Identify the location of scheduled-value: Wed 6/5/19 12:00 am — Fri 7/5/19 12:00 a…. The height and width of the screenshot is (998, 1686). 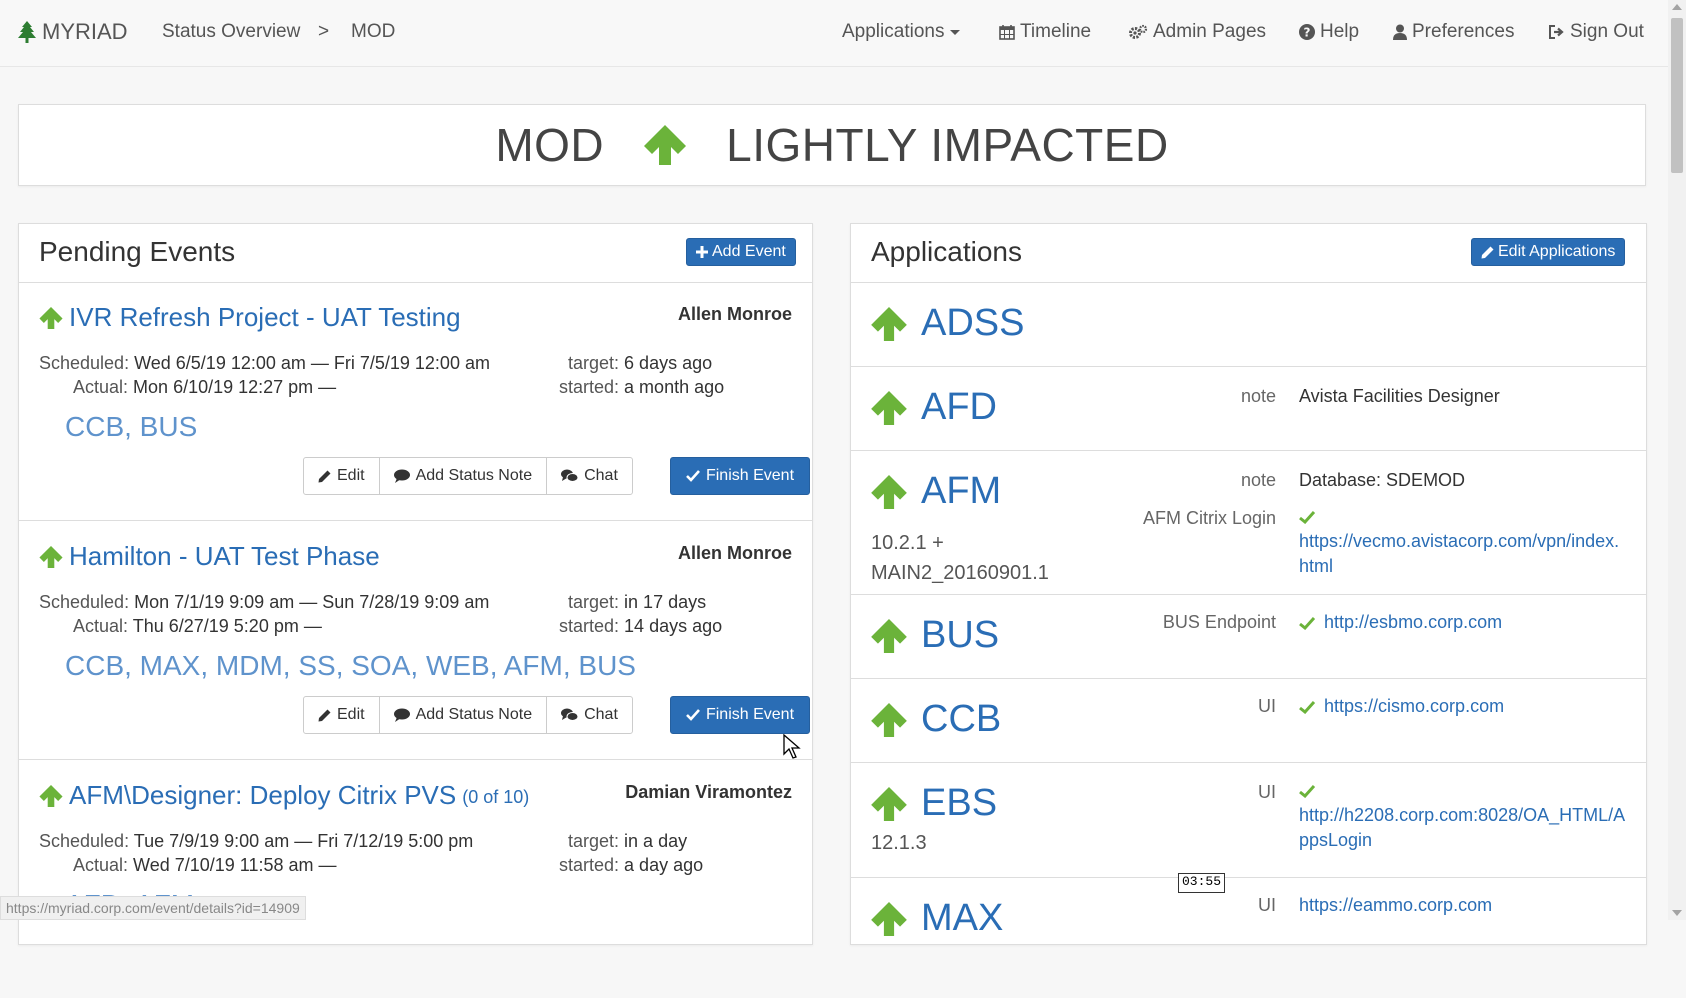
(312, 363).